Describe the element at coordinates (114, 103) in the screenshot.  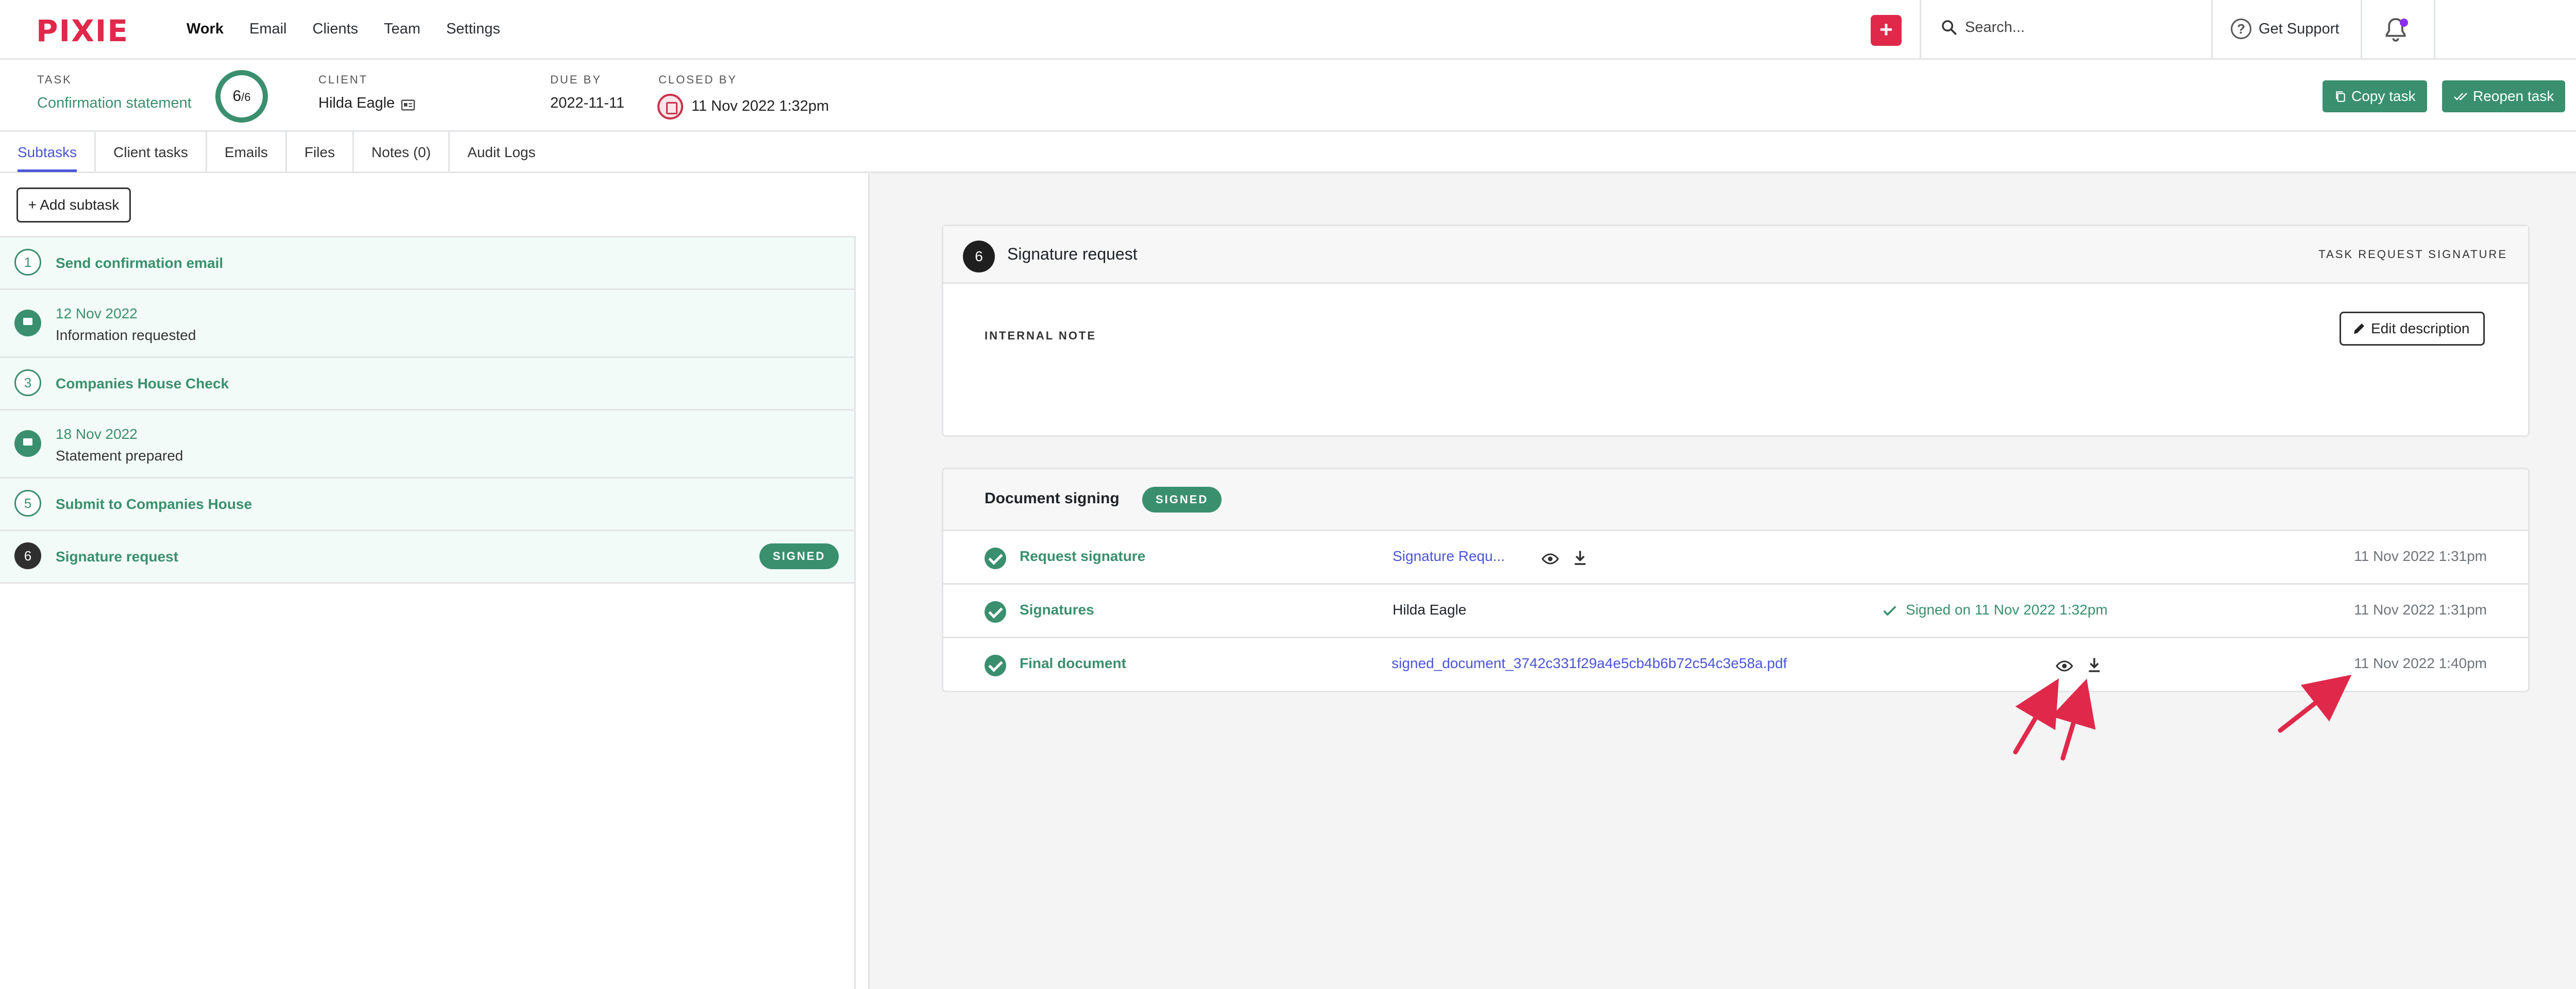
I see `task-name: Confirmation statement` at that location.